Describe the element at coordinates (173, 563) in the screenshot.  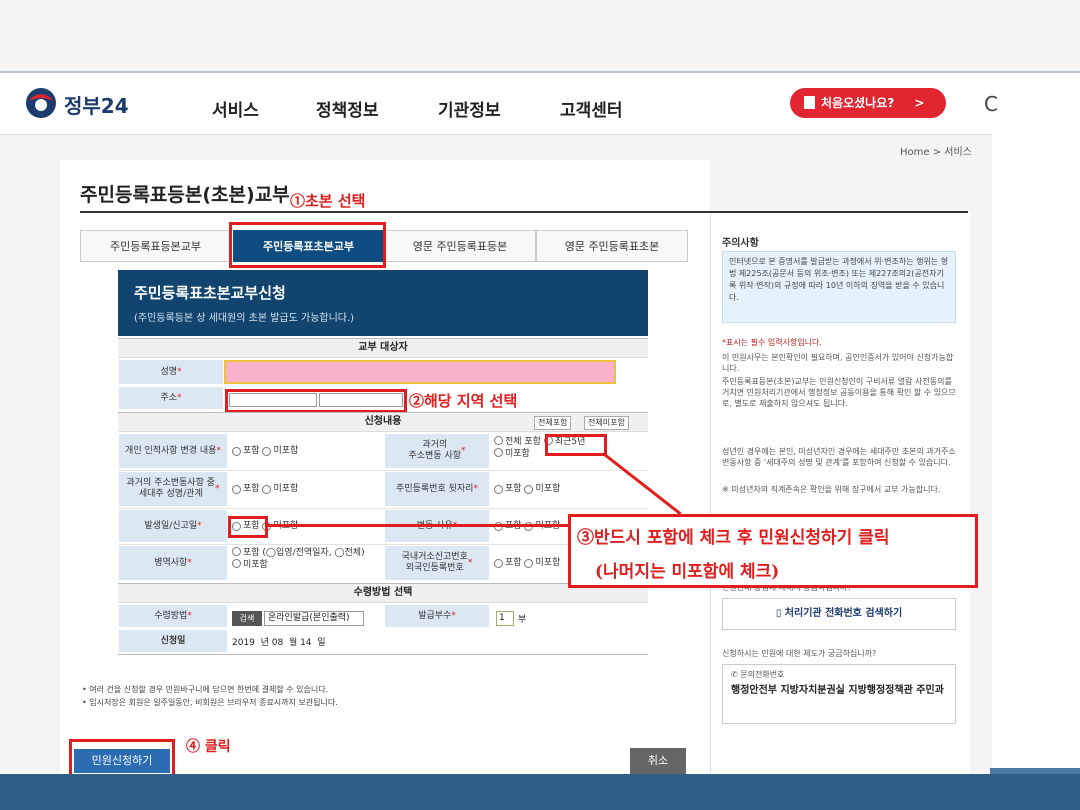
I see `military-label: 병역사항 *` at that location.